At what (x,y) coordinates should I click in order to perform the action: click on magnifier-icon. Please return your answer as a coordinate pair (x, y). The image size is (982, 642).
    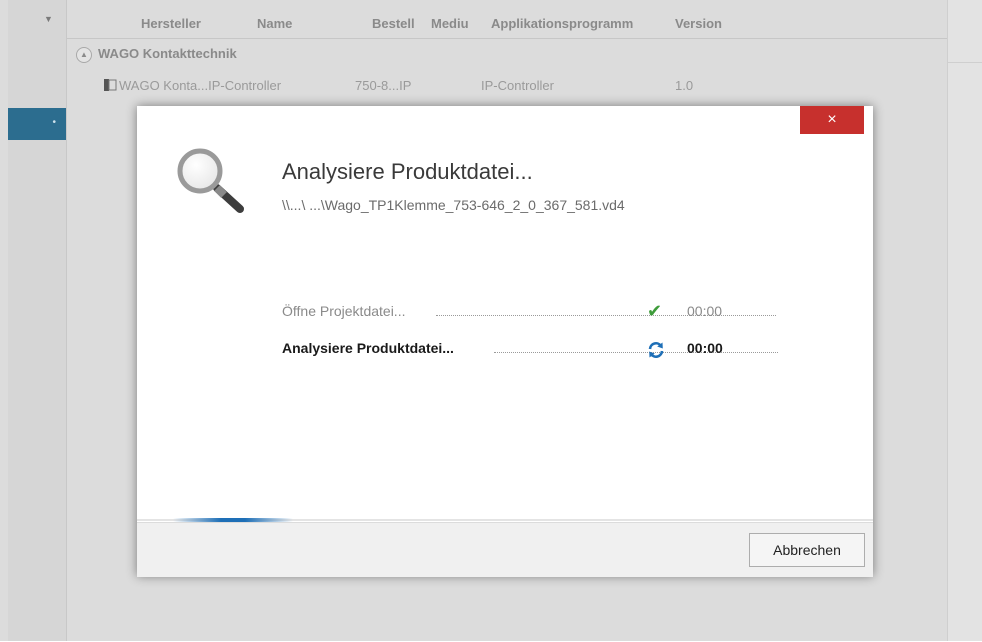
    Looking at the image, I should click on (210, 180).